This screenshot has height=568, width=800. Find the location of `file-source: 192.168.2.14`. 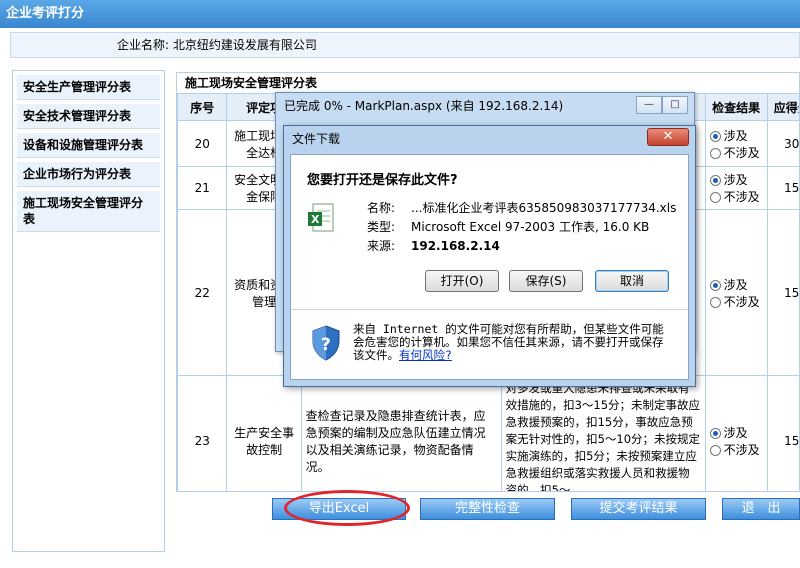

file-source: 192.168.2.14 is located at coordinates (455, 246).